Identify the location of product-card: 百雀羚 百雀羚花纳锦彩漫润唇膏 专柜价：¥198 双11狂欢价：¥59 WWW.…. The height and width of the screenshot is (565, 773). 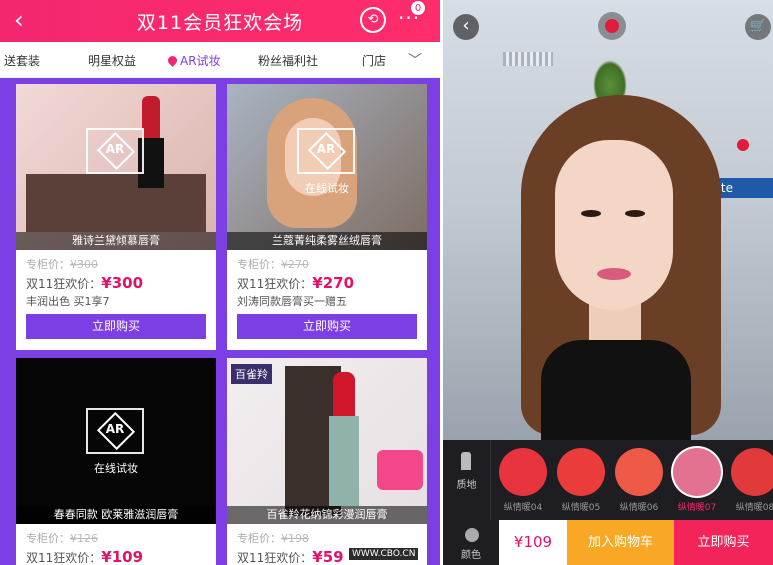
(327, 461).